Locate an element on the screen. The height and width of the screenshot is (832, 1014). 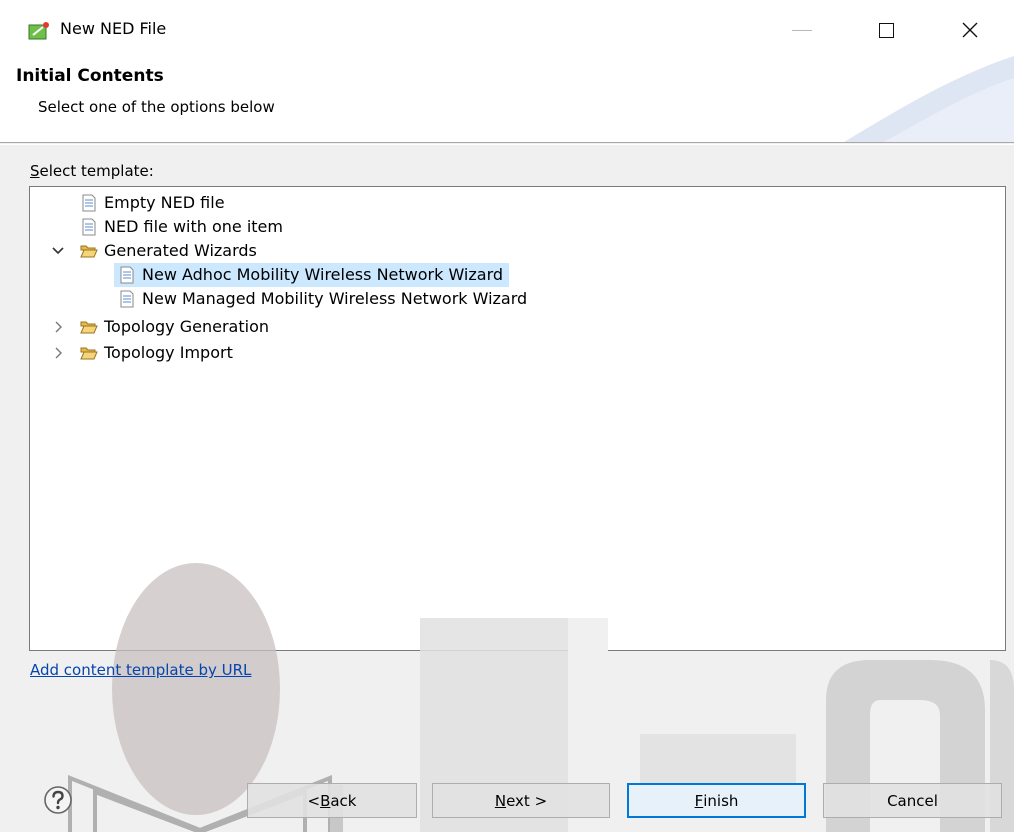
tree-item-topology-import: Topology Import is located at coordinates (159, 353).